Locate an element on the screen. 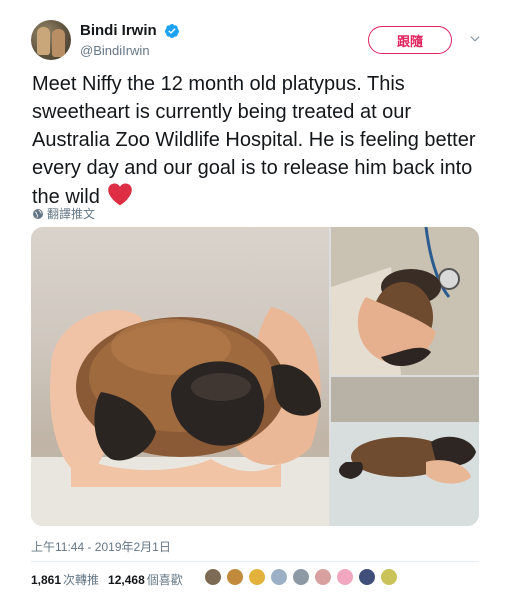 The image size is (509, 602). like-stat: 12,468 個喜歡 is located at coordinates (145, 579).